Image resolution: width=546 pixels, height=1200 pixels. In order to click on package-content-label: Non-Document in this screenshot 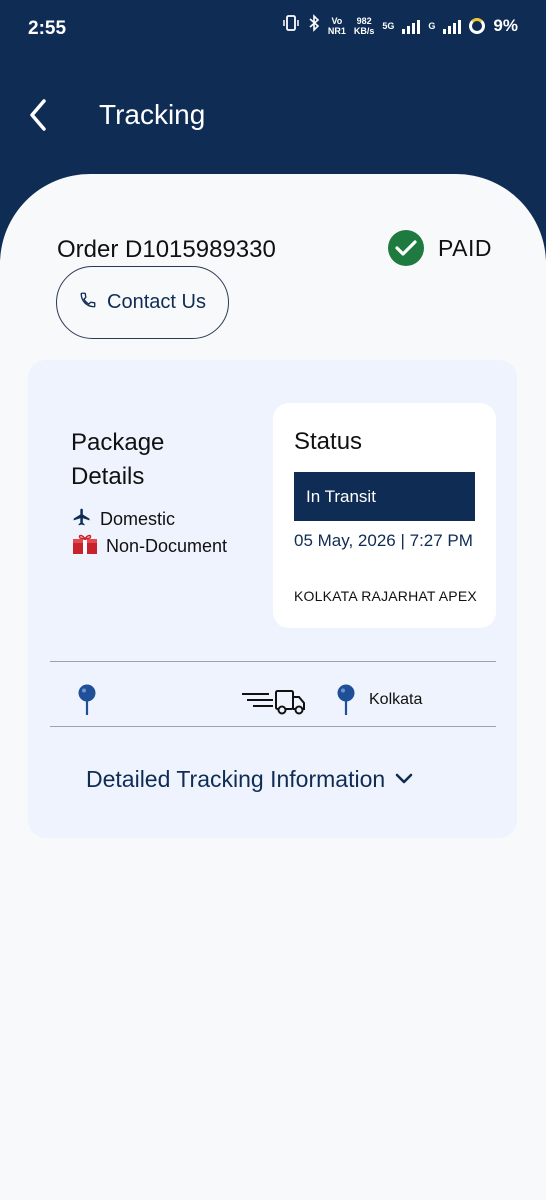, I will do `click(167, 546)`.